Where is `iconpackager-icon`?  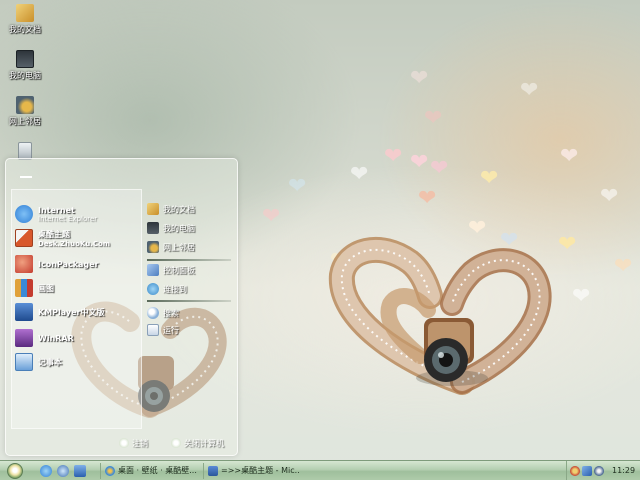
iconpackager-icon is located at coordinates (24, 264).